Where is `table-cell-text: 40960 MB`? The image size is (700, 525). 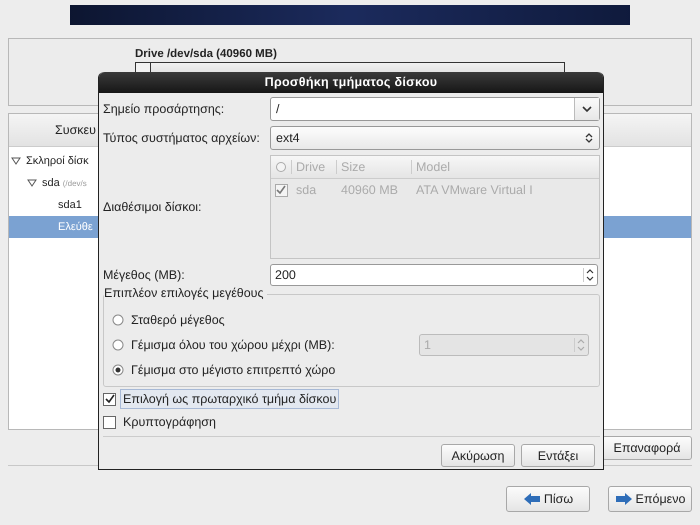
table-cell-text: 40960 MB is located at coordinates (369, 190).